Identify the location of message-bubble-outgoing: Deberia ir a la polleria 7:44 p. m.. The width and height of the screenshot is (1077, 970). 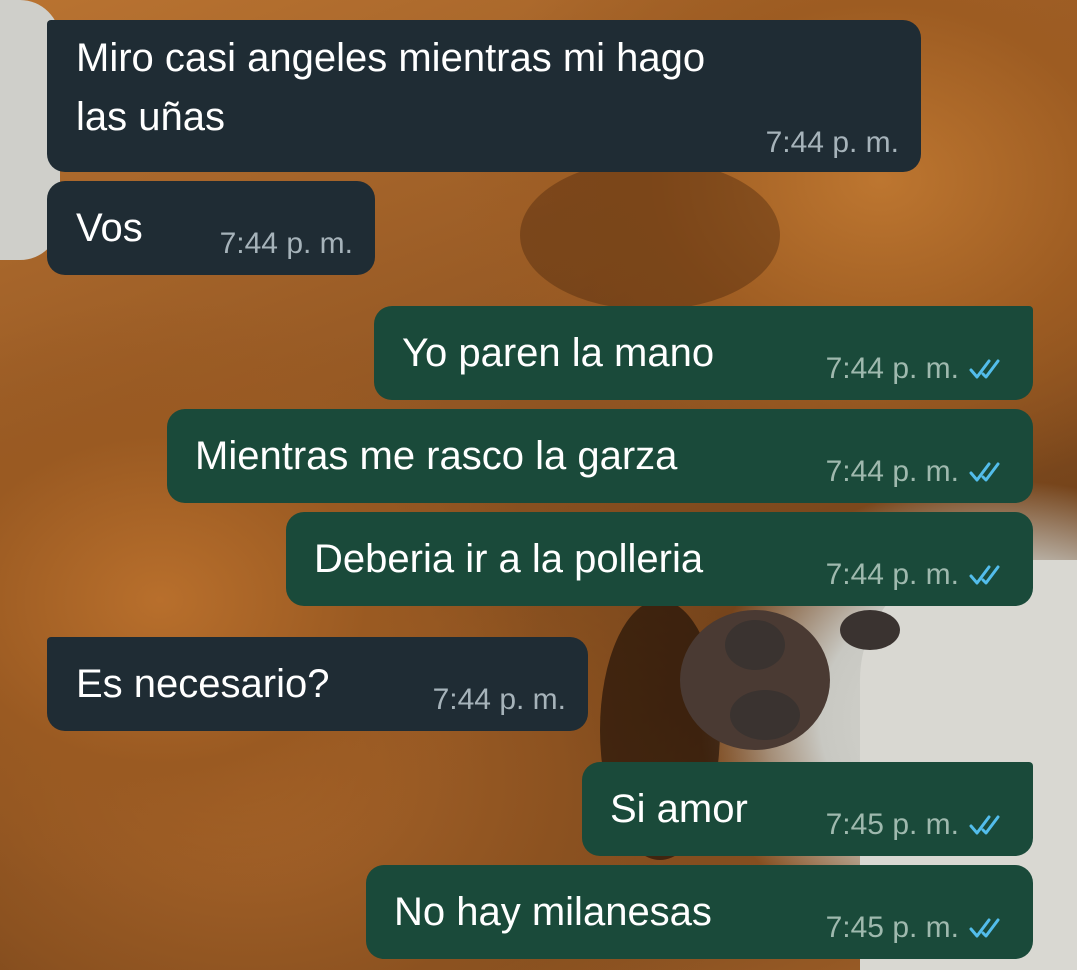
(659, 559).